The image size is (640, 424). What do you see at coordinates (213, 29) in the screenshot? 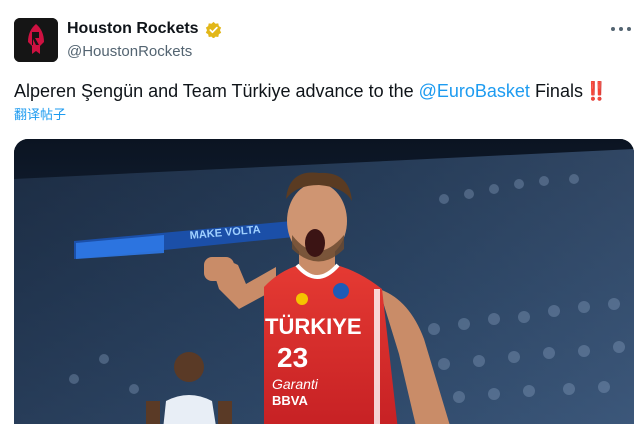
I see `verified-badge-icon` at bounding box center [213, 29].